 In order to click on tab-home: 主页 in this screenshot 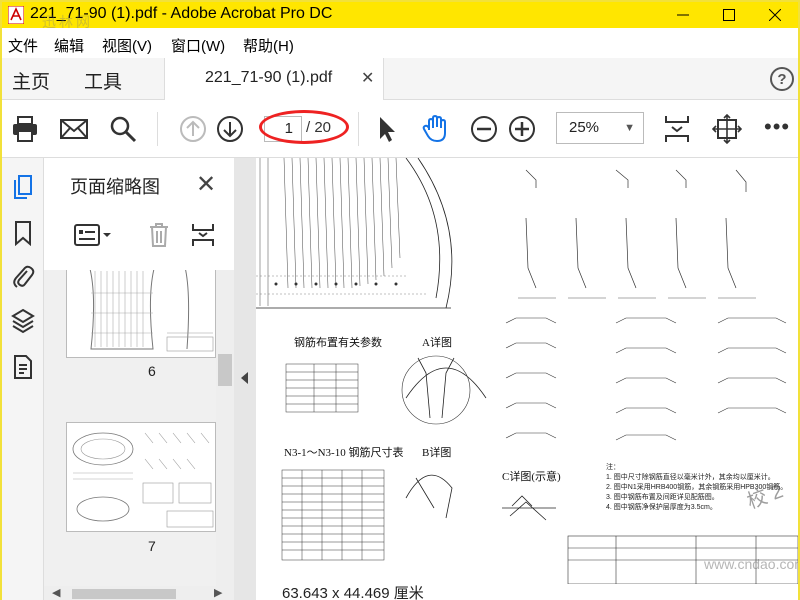, I will do `click(31, 80)`.